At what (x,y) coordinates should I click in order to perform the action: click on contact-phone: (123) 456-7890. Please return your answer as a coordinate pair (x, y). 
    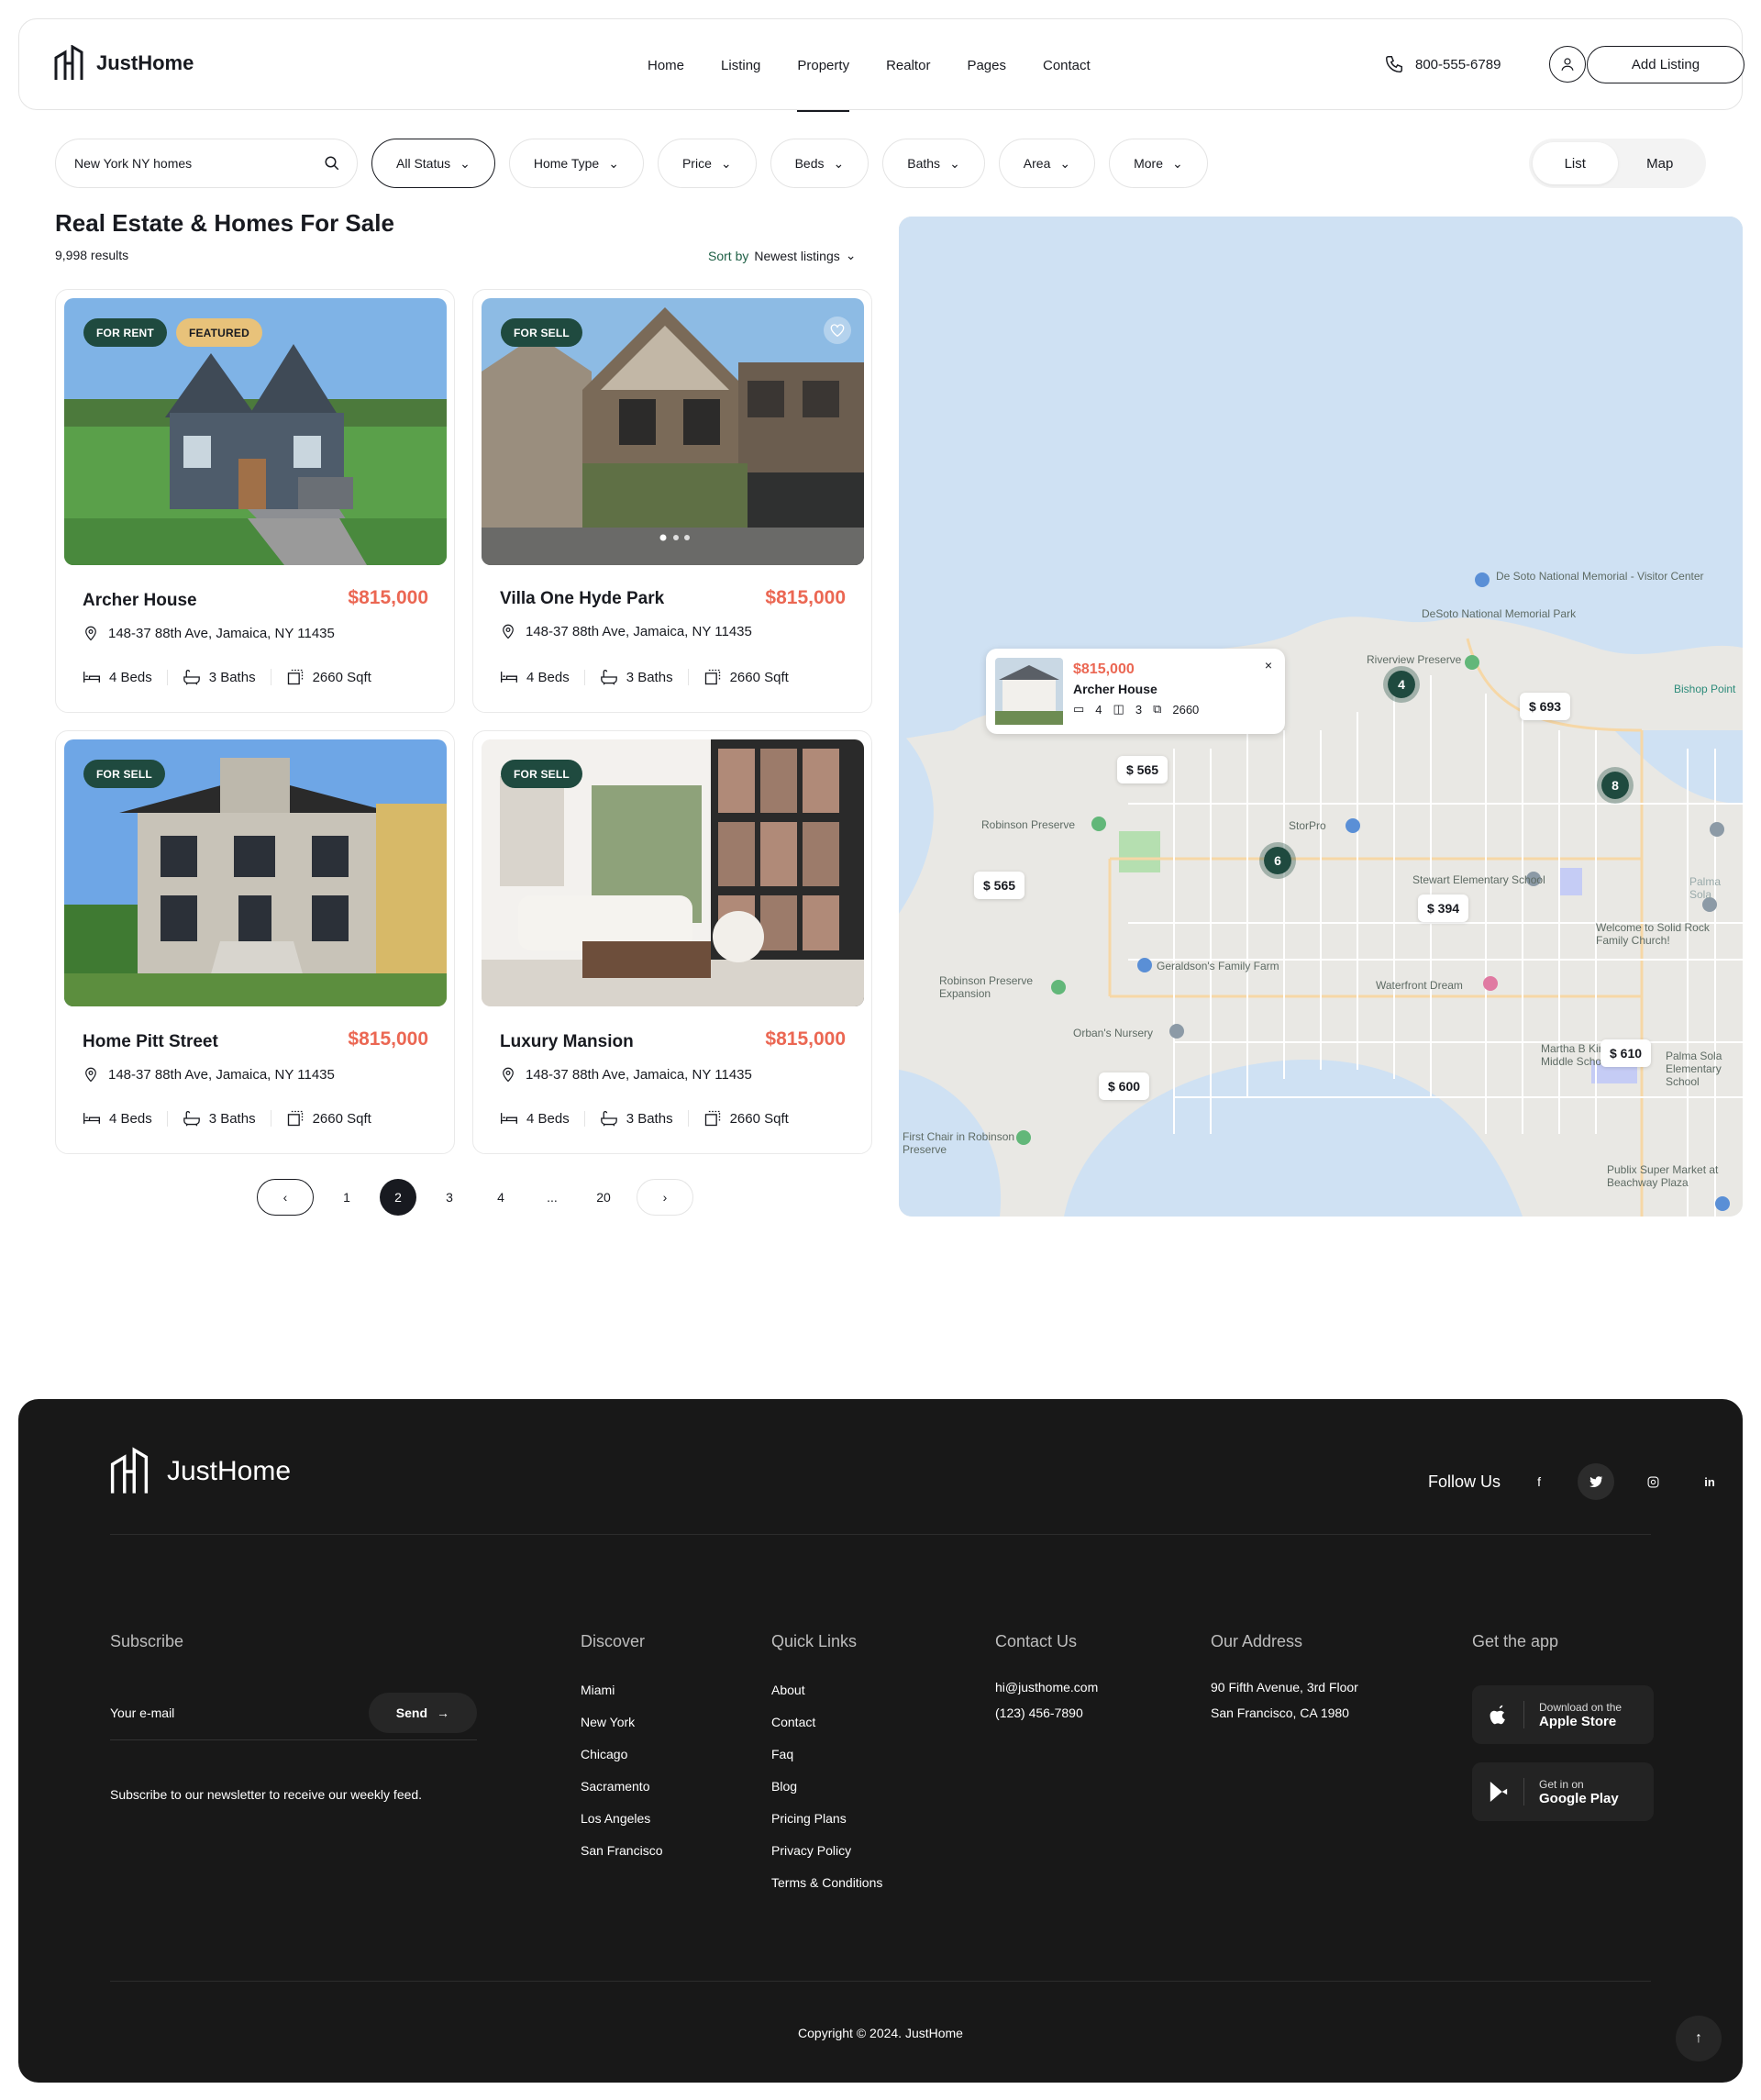
    Looking at the image, I should click on (1046, 1713).